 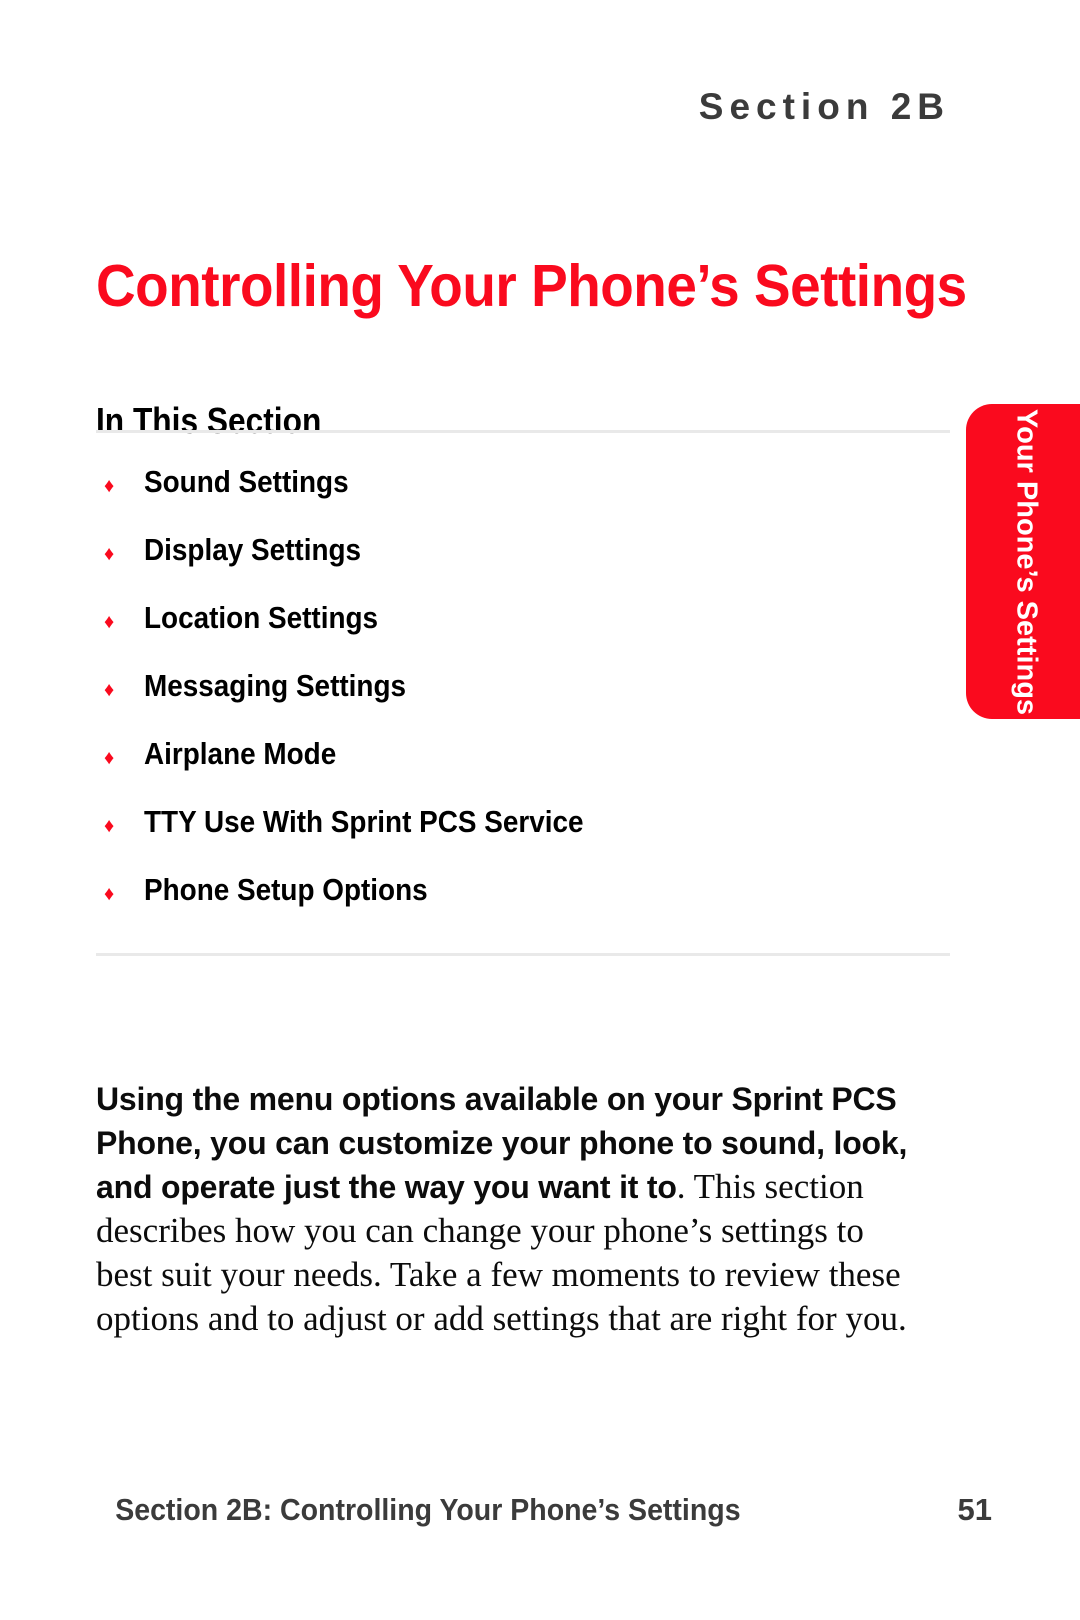 What do you see at coordinates (523, 431) in the screenshot?
I see `divider-top` at bounding box center [523, 431].